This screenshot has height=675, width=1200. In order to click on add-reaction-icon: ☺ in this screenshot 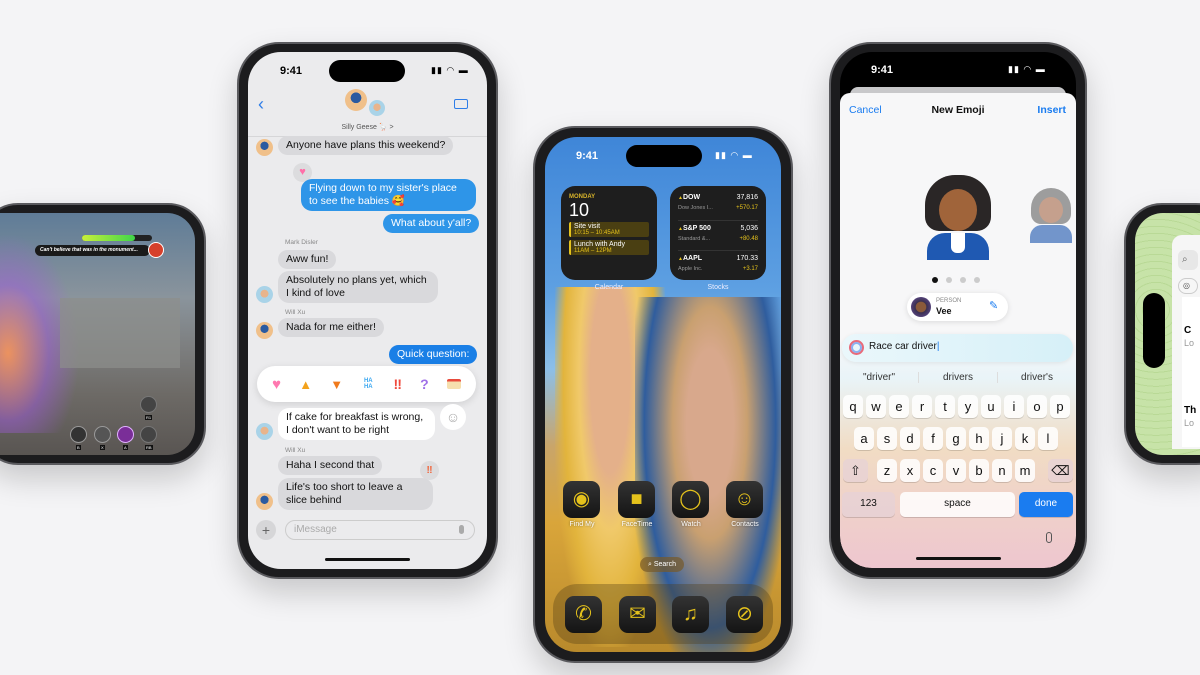, I will do `click(453, 417)`.